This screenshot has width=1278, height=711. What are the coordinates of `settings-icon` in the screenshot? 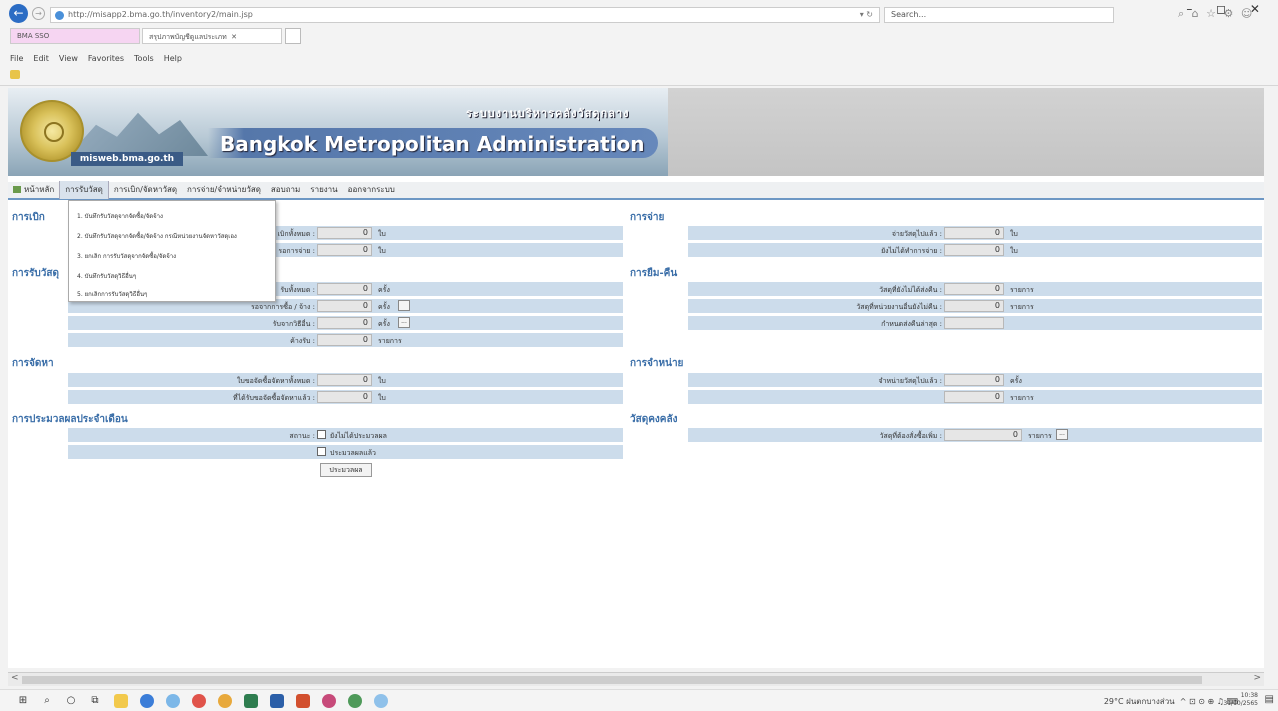 It's located at (355, 701).